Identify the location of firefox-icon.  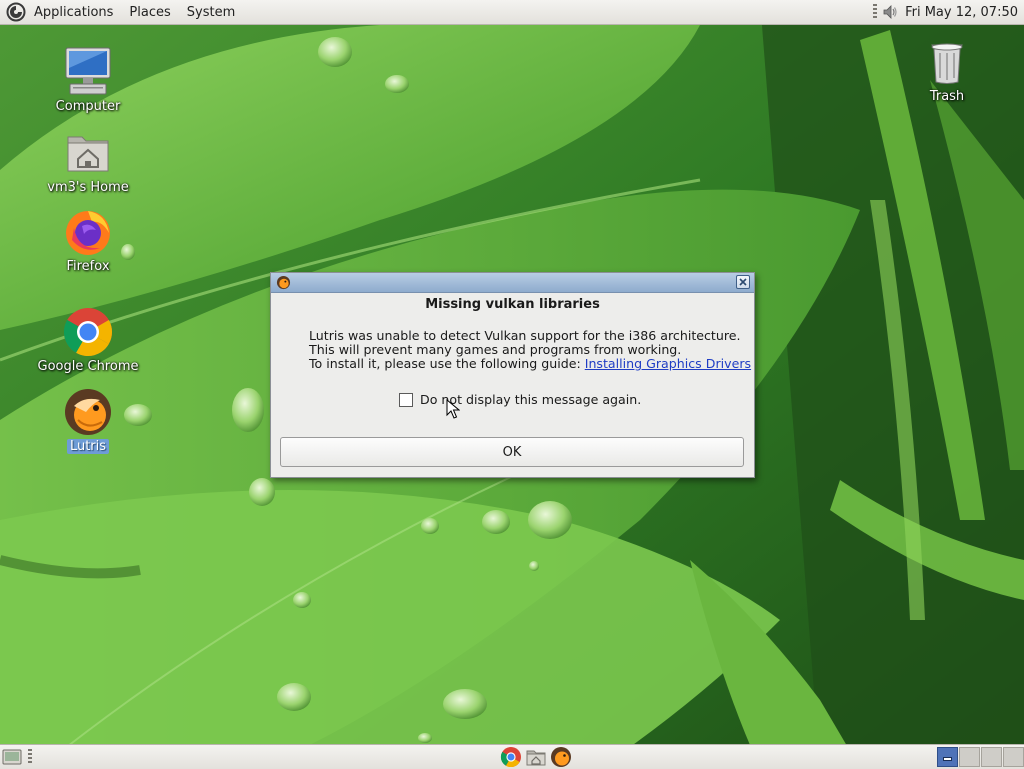
(88, 233).